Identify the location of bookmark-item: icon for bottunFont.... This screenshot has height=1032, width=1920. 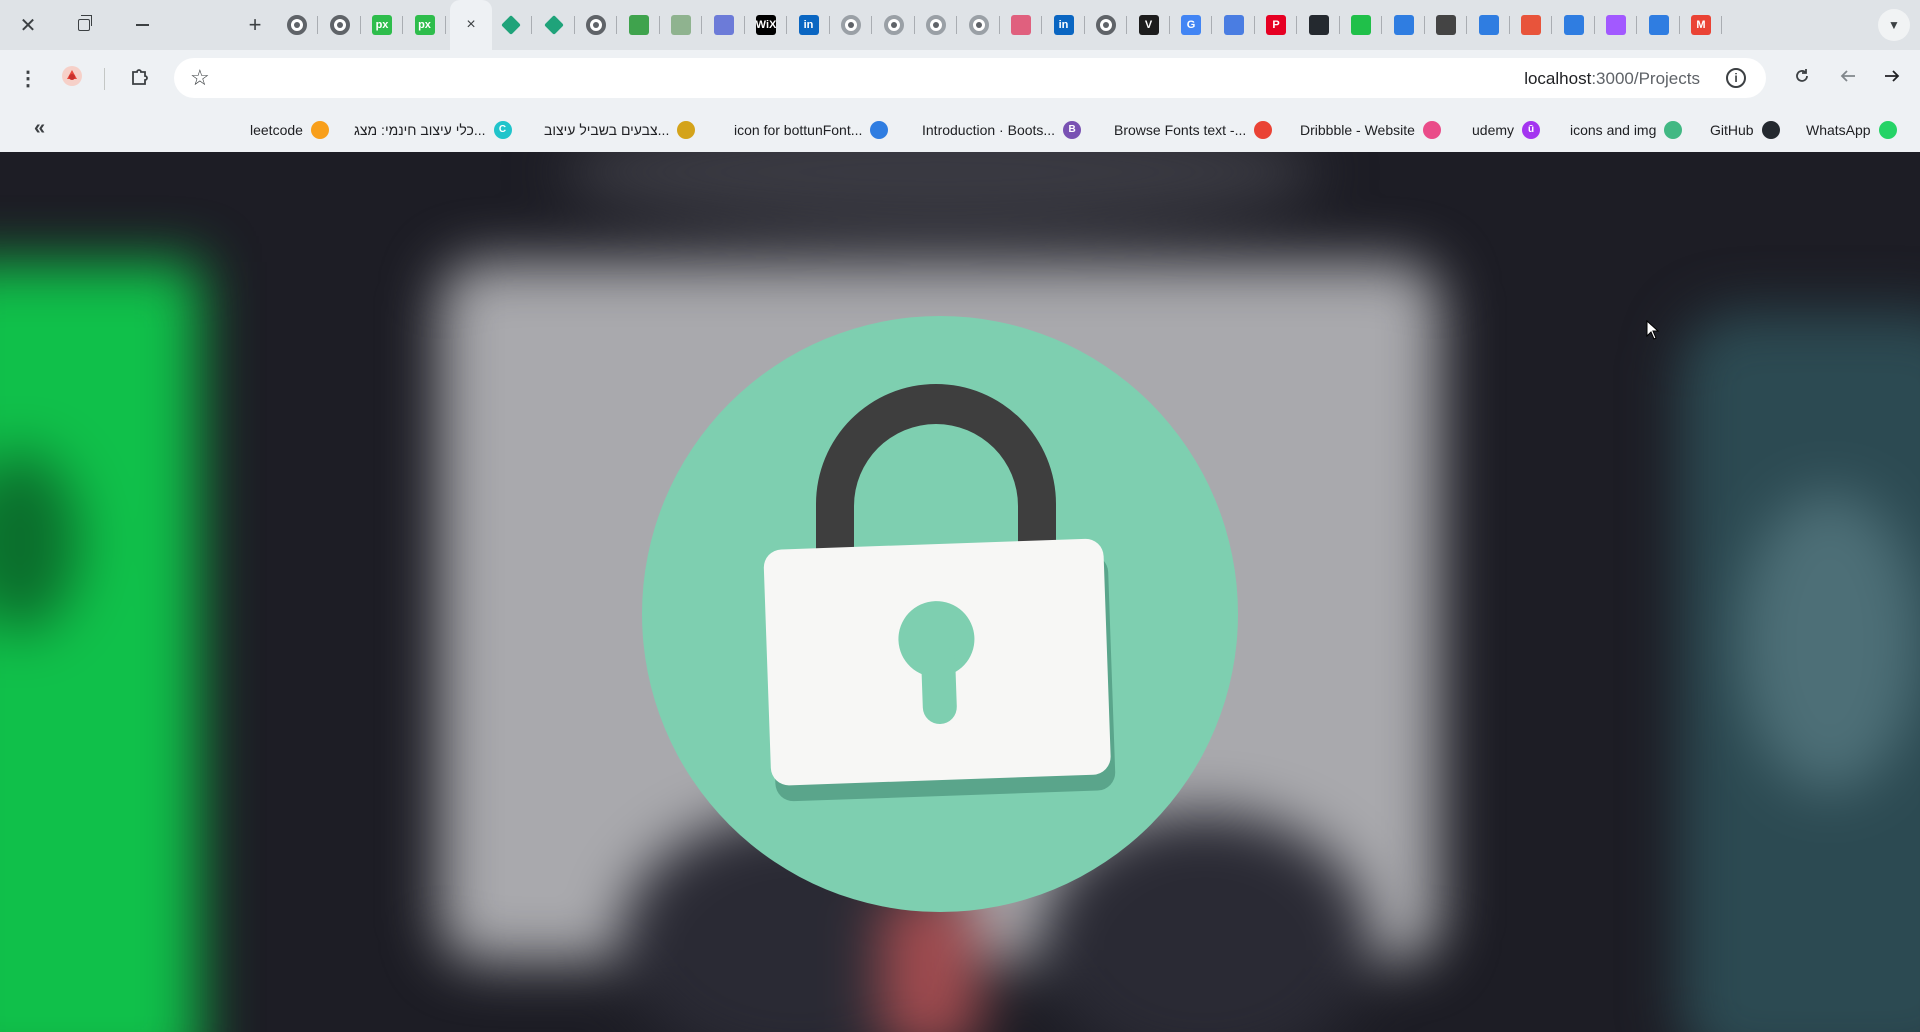
(811, 130).